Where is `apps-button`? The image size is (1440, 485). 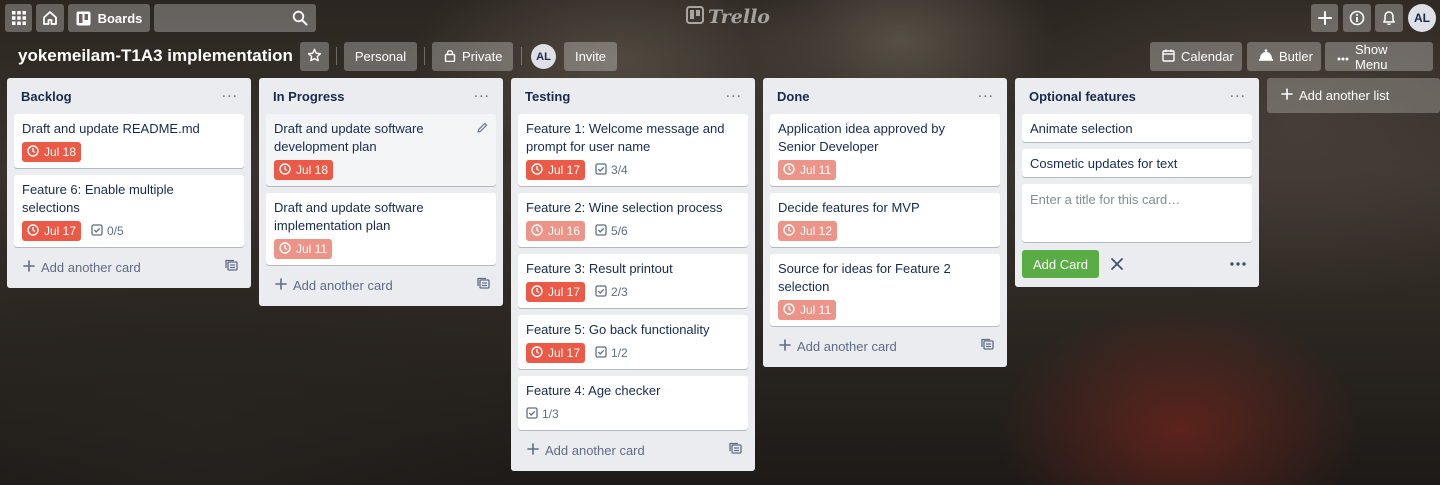 apps-button is located at coordinates (18, 18).